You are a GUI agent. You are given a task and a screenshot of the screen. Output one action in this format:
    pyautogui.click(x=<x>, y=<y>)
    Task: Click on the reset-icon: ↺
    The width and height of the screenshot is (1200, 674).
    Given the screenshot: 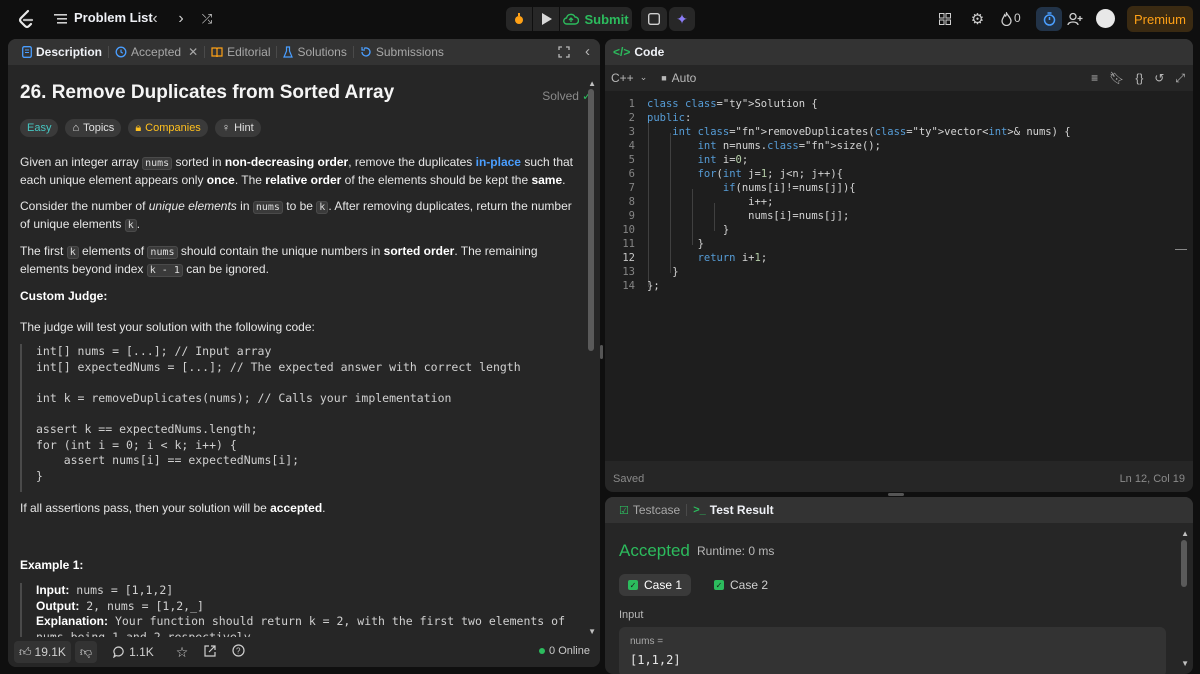 What is the action you would take?
    pyautogui.click(x=1159, y=78)
    